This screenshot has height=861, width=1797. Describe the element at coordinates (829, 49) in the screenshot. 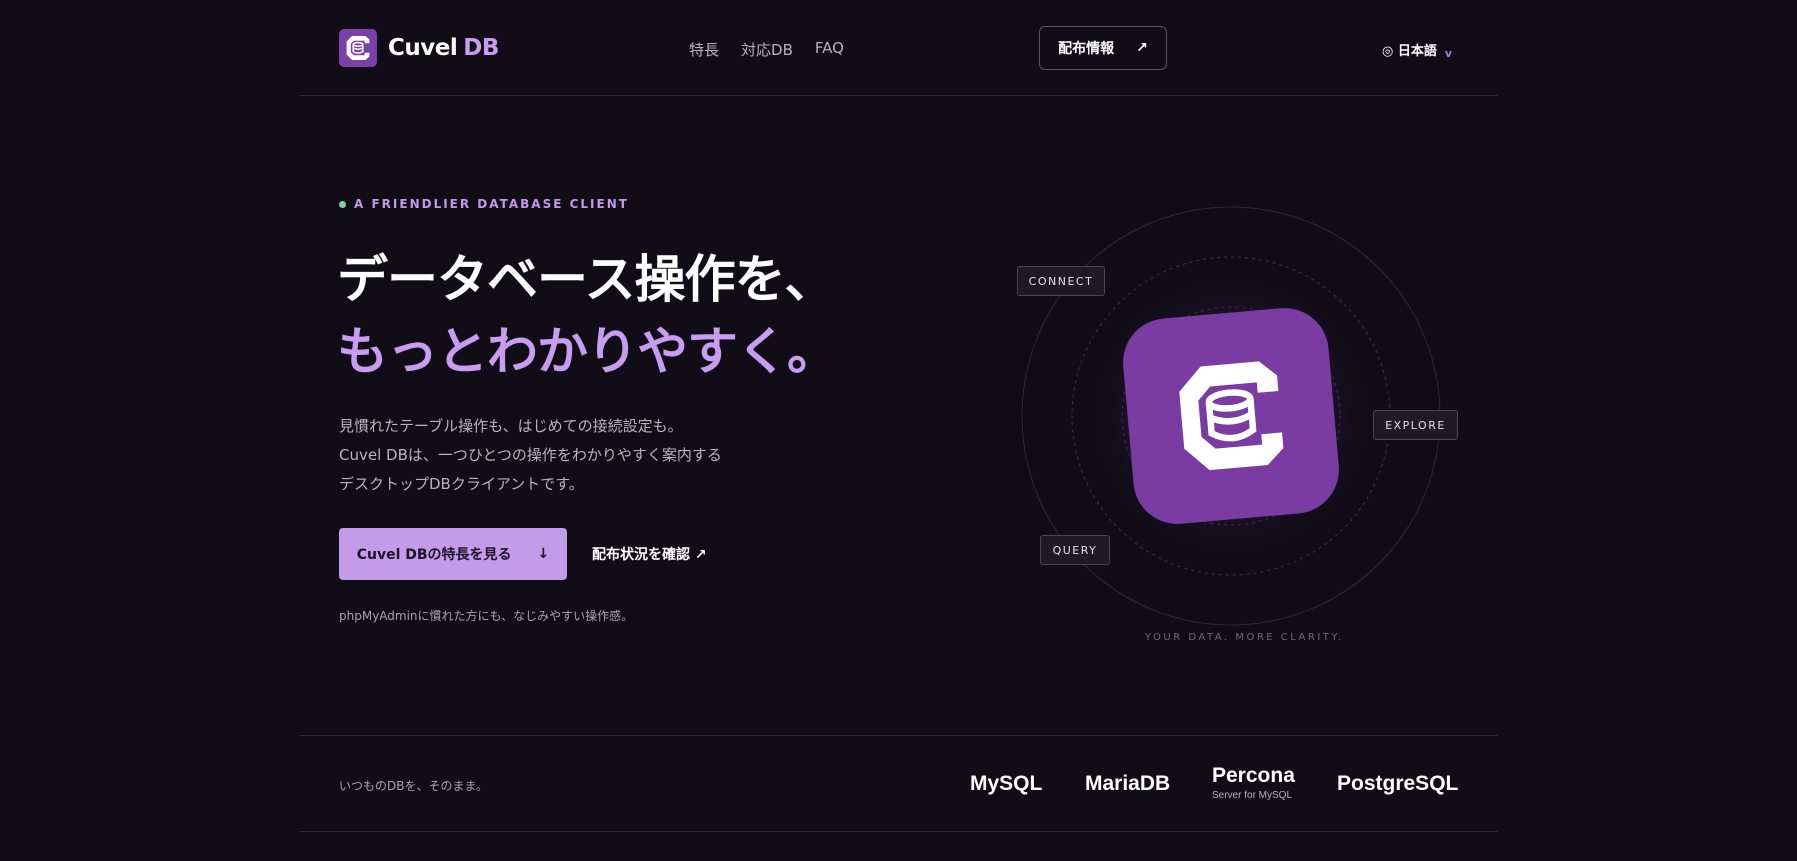

I see `nav-item-faq: FAQ` at that location.